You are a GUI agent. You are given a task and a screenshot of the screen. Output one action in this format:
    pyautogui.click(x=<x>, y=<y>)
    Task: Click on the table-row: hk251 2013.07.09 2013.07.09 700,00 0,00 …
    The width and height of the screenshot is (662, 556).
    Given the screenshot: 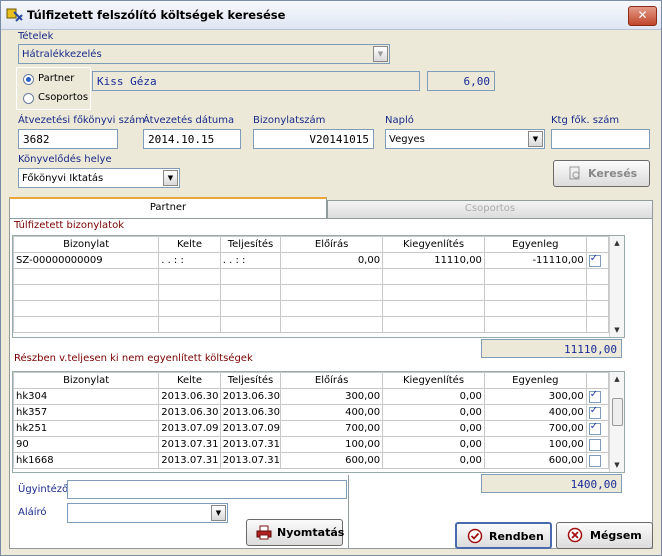 What is the action you would take?
    pyautogui.click(x=311, y=428)
    